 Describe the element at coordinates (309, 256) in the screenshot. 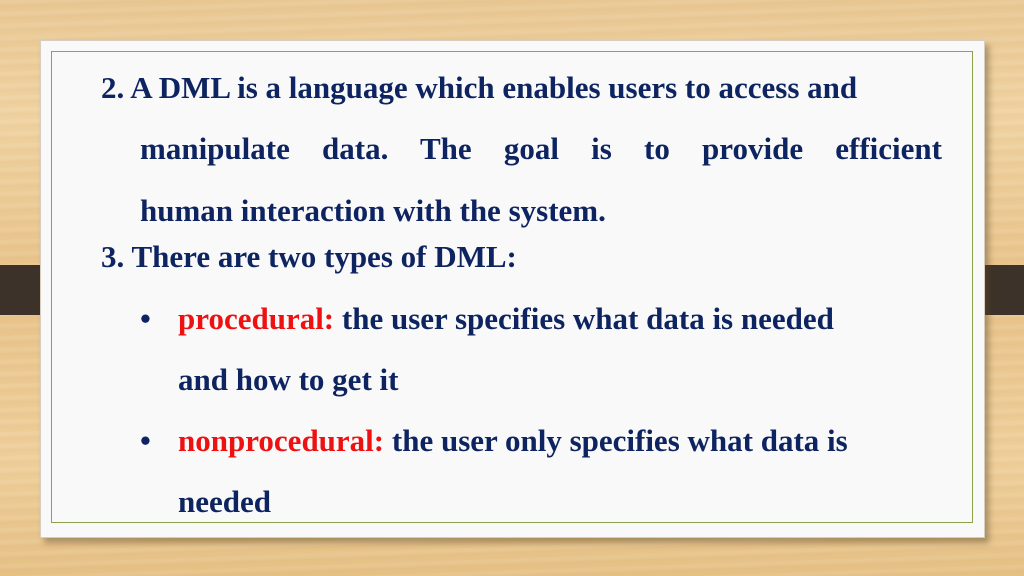

I see `item3-heading: 3. There are two types of DML:` at that location.